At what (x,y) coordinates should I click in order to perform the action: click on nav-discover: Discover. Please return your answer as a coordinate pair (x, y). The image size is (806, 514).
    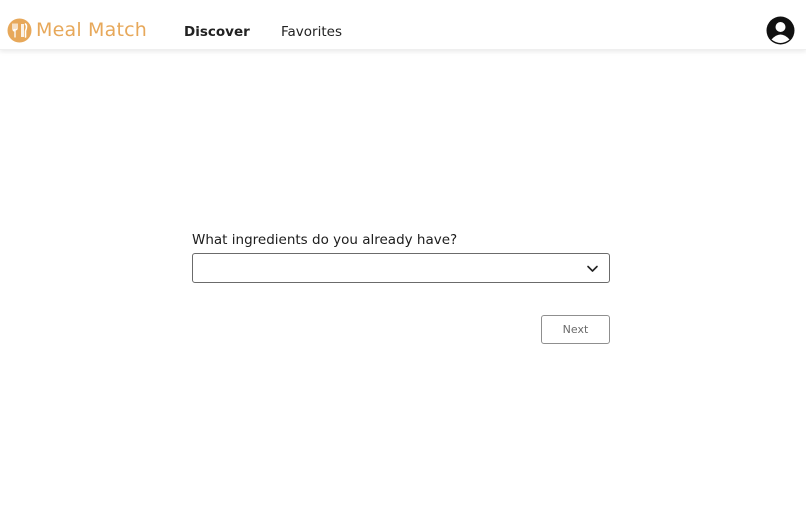
    Looking at the image, I should click on (217, 32).